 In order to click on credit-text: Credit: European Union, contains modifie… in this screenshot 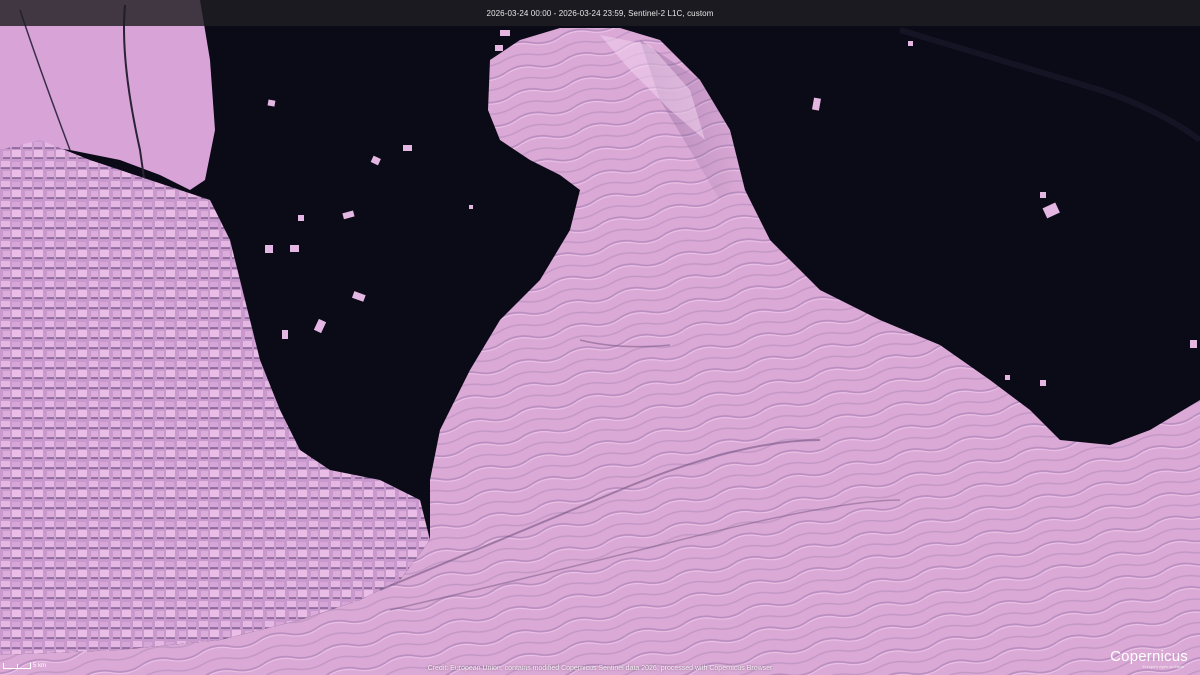, I will do `click(600, 668)`.